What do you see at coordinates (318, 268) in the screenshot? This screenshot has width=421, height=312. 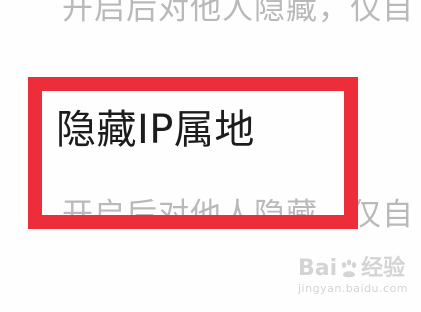 I see `watermark-brand-left: Bai` at bounding box center [318, 268].